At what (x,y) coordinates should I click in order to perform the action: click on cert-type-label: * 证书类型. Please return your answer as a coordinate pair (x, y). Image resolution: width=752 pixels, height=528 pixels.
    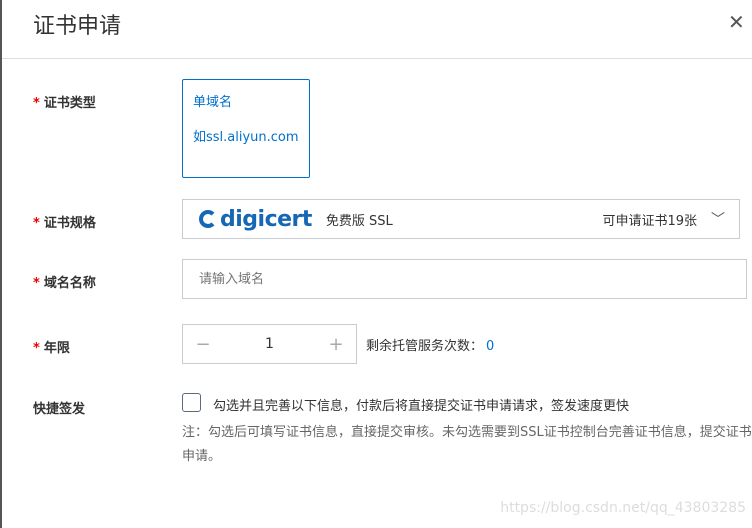
    Looking at the image, I should click on (64, 103).